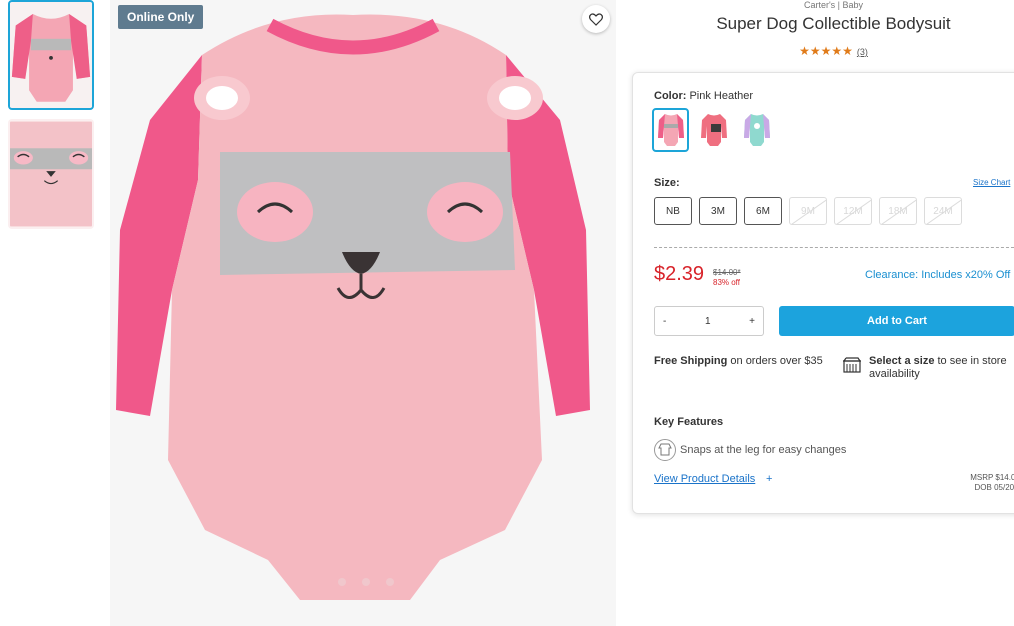 Image resolution: width=1014 pixels, height=626 pixels. I want to click on size-chart-link: Size Chart, so click(991, 182).